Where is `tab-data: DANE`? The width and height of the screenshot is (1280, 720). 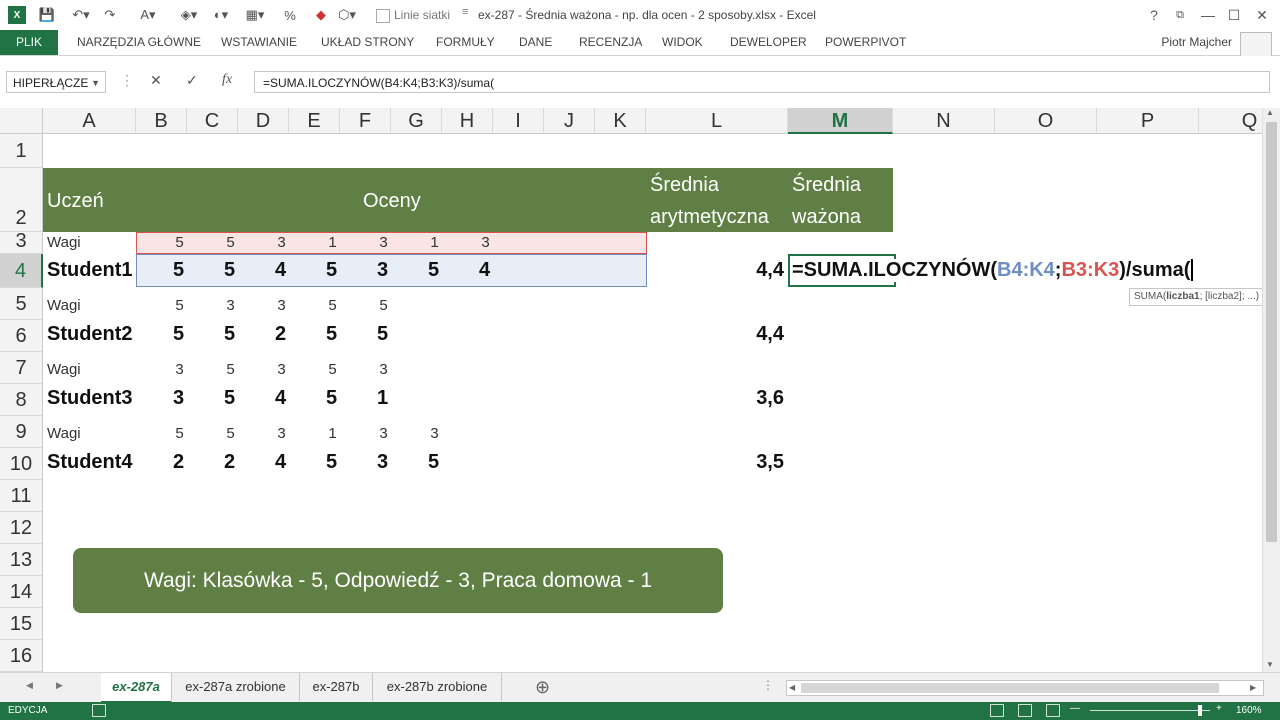 tab-data: DANE is located at coordinates (535, 42).